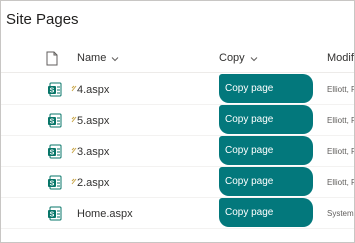 Image resolution: width=355 pixels, height=243 pixels. What do you see at coordinates (92, 58) in the screenshot?
I see `column-header-name-label: Name` at bounding box center [92, 58].